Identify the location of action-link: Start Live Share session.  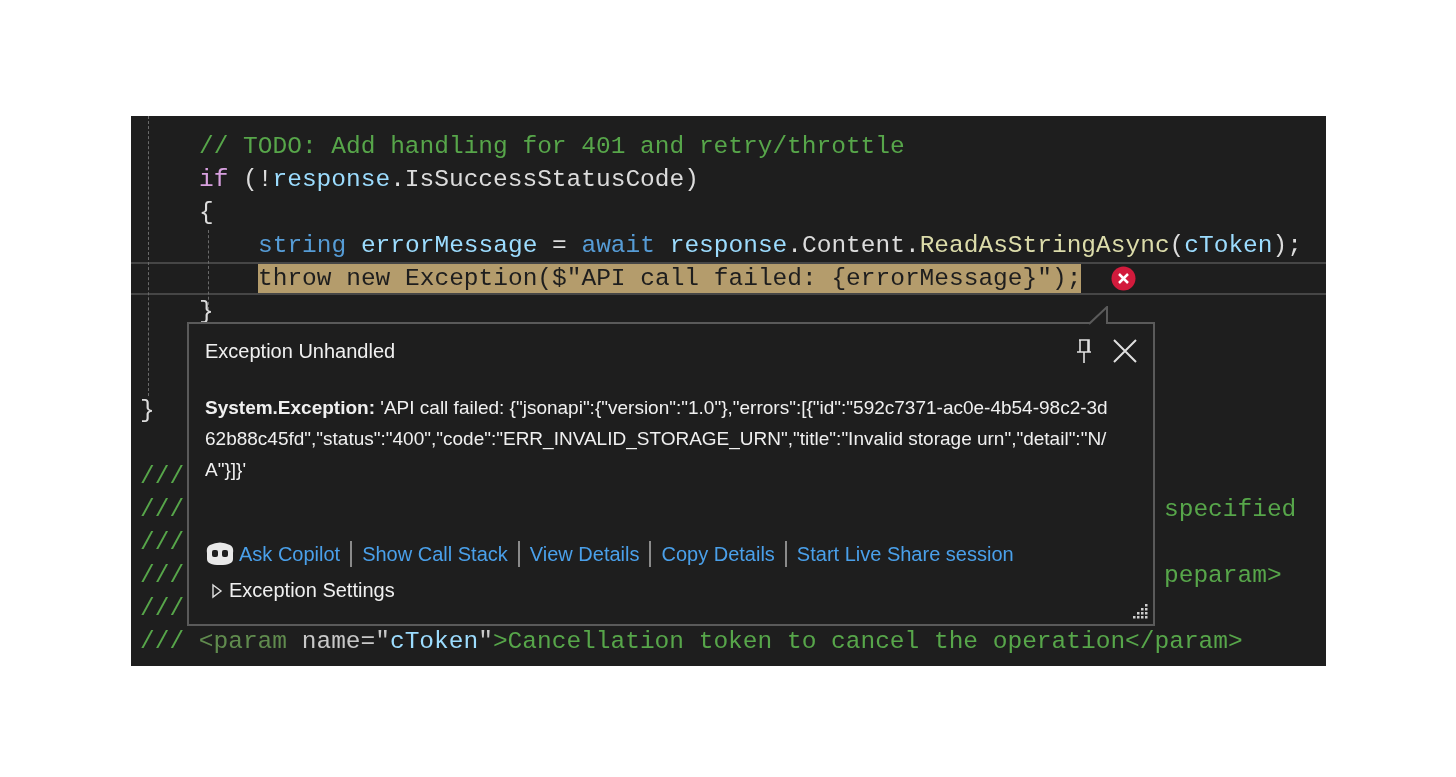
(905, 554).